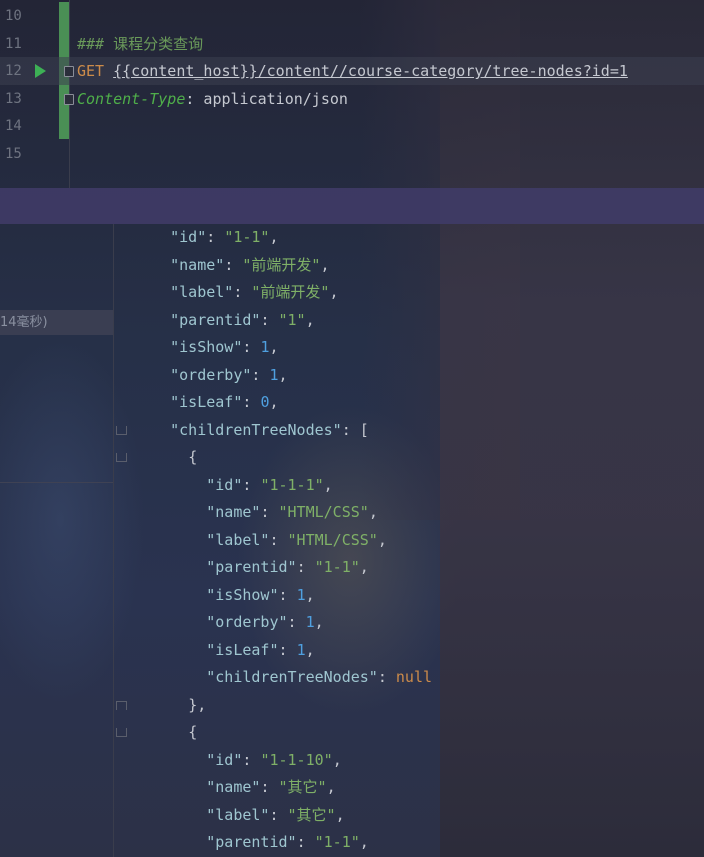 This screenshot has height=857, width=704. I want to click on json-line: "isLeaf": 0,, so click(206, 402).